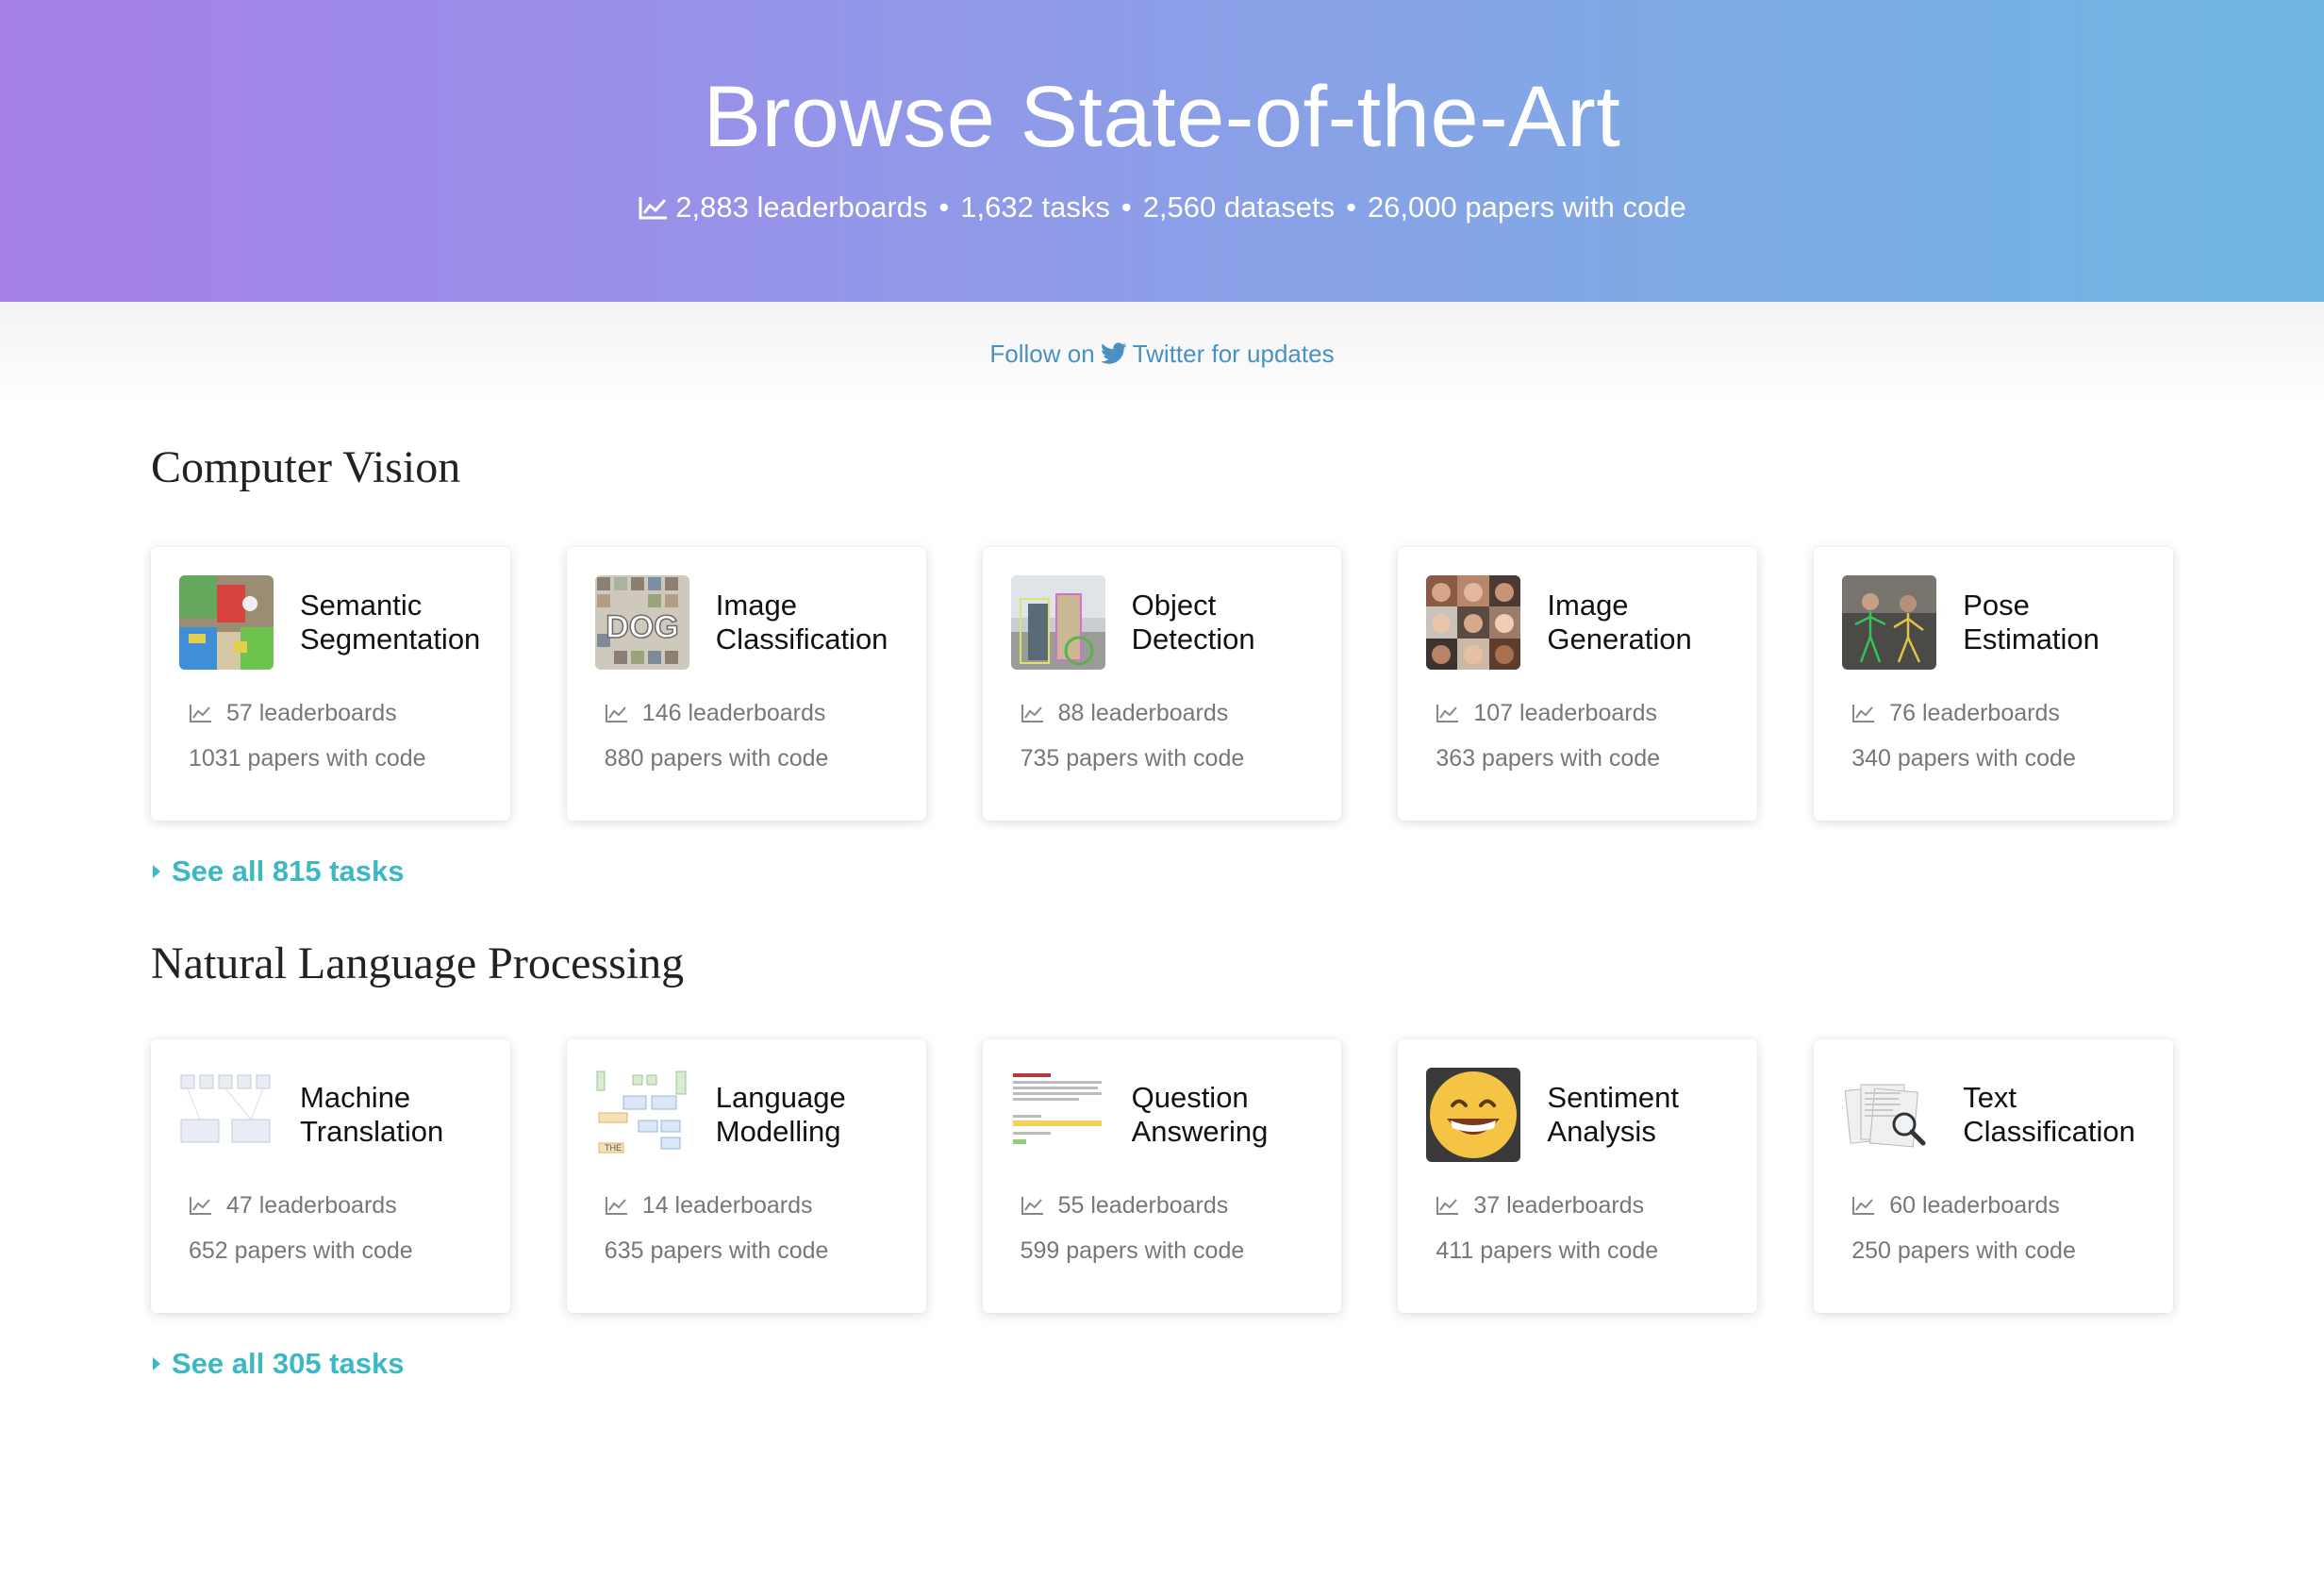 This screenshot has width=2324, height=1577. I want to click on stat-leaderboards: 2,883 leaderboards, so click(802, 208).